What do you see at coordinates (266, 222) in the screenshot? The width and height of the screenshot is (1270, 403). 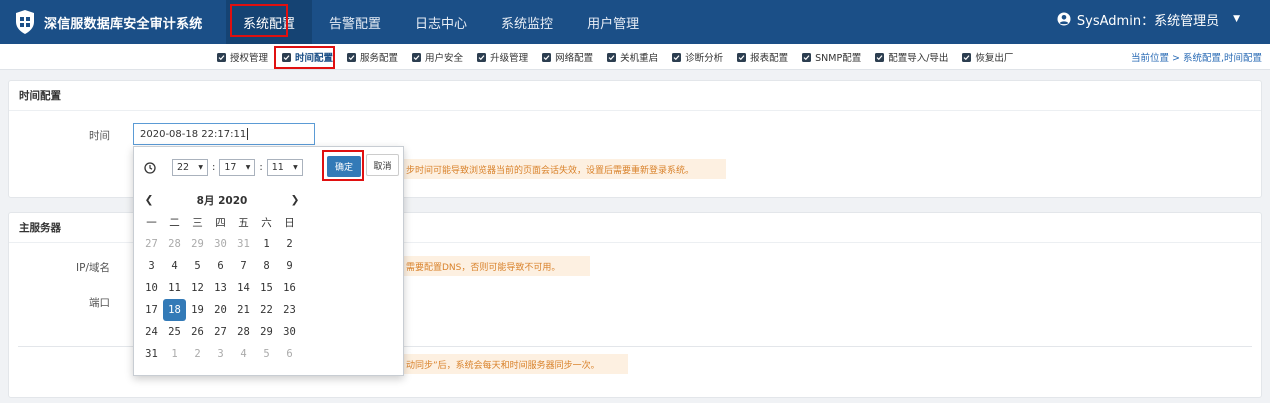 I see `weekday-label: 六` at bounding box center [266, 222].